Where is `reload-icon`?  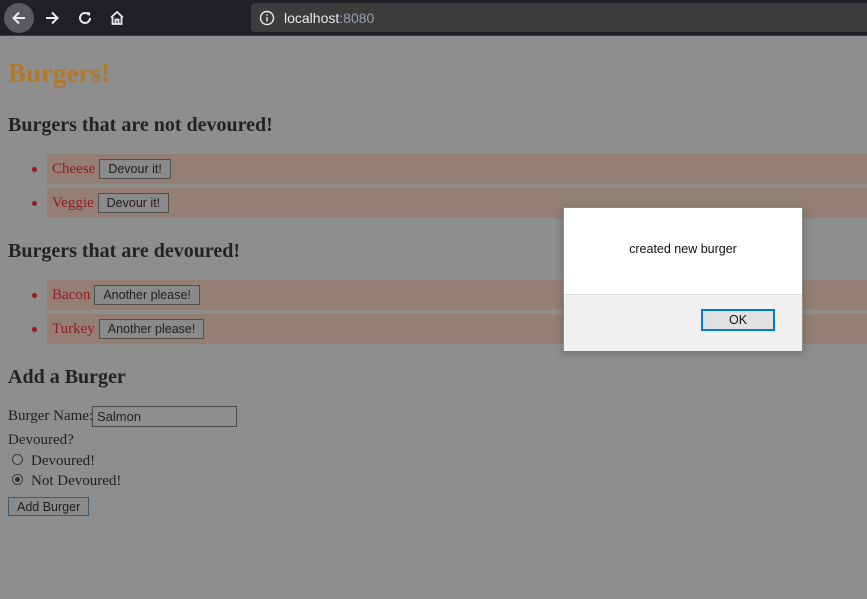 reload-icon is located at coordinates (85, 17).